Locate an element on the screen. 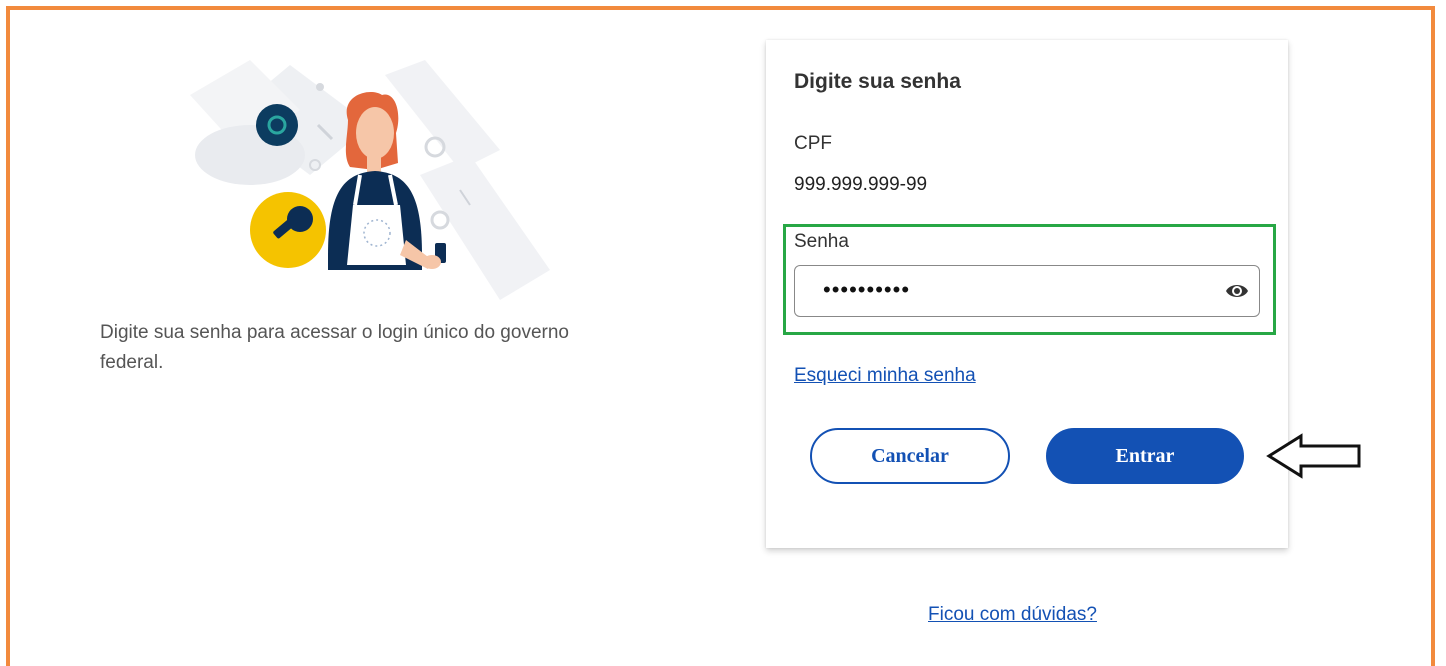  eye-icon is located at coordinates (1237, 291).